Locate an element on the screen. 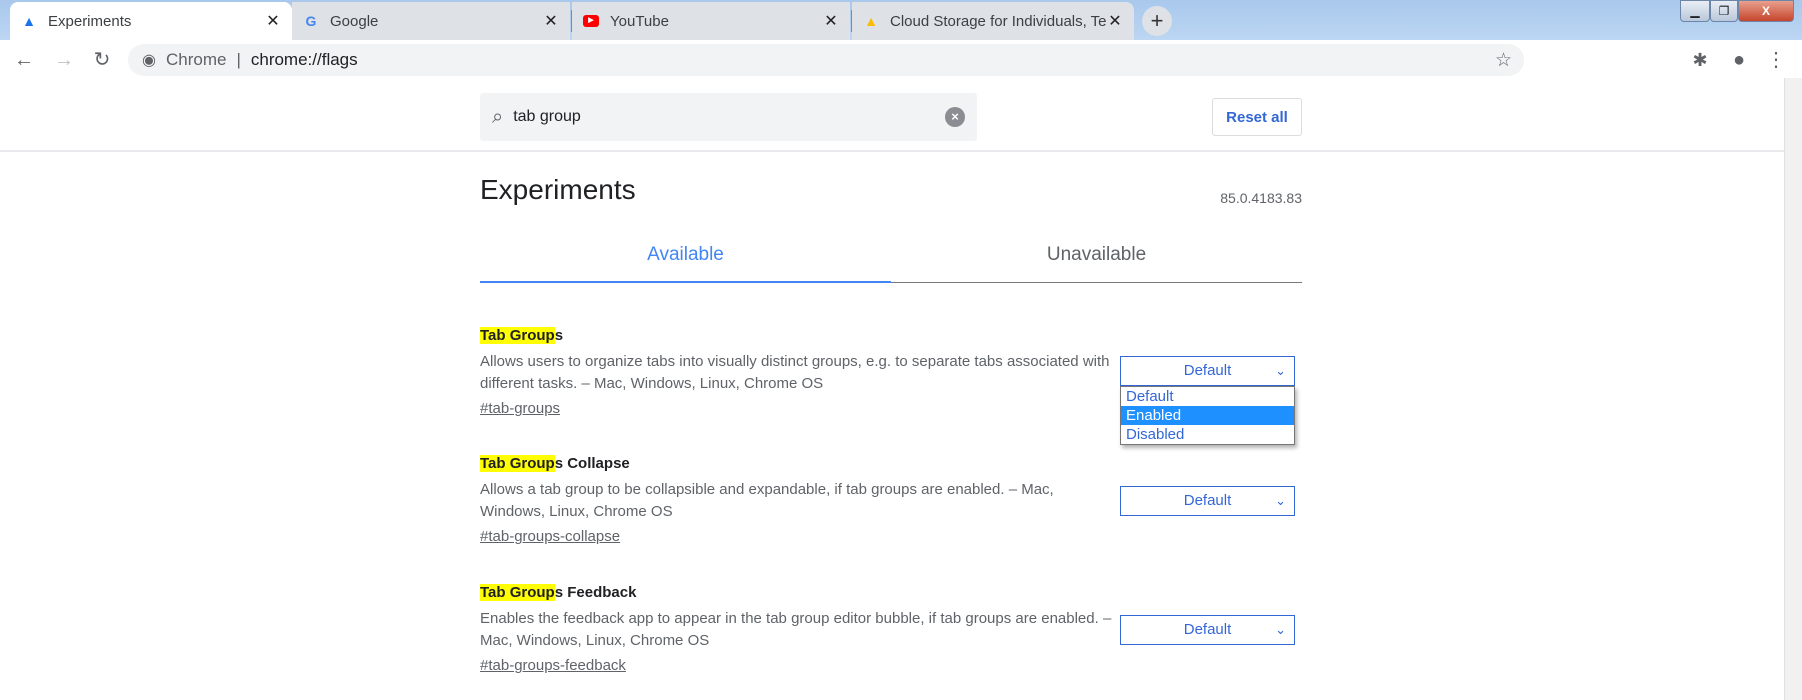 The width and height of the screenshot is (1802, 700). minimize-button: ▁ is located at coordinates (1695, 11).